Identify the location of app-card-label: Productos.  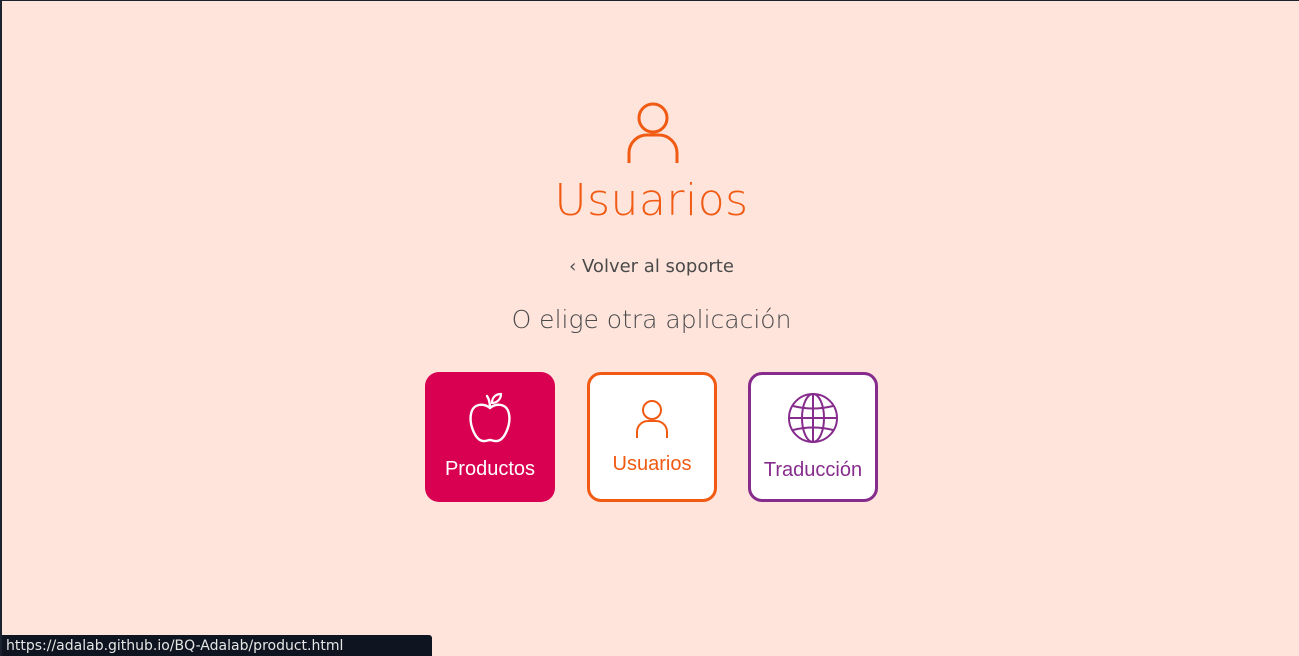
(490, 469).